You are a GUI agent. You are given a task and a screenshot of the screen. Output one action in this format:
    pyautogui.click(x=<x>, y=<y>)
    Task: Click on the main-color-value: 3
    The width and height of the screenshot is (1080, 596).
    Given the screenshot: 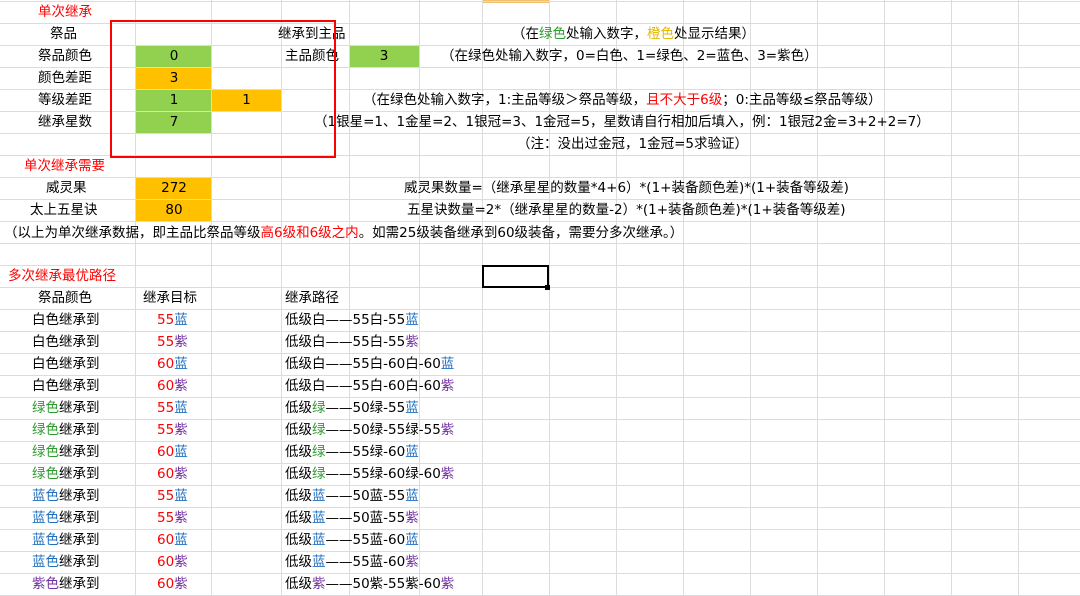 What is the action you would take?
    pyautogui.click(x=384, y=56)
    